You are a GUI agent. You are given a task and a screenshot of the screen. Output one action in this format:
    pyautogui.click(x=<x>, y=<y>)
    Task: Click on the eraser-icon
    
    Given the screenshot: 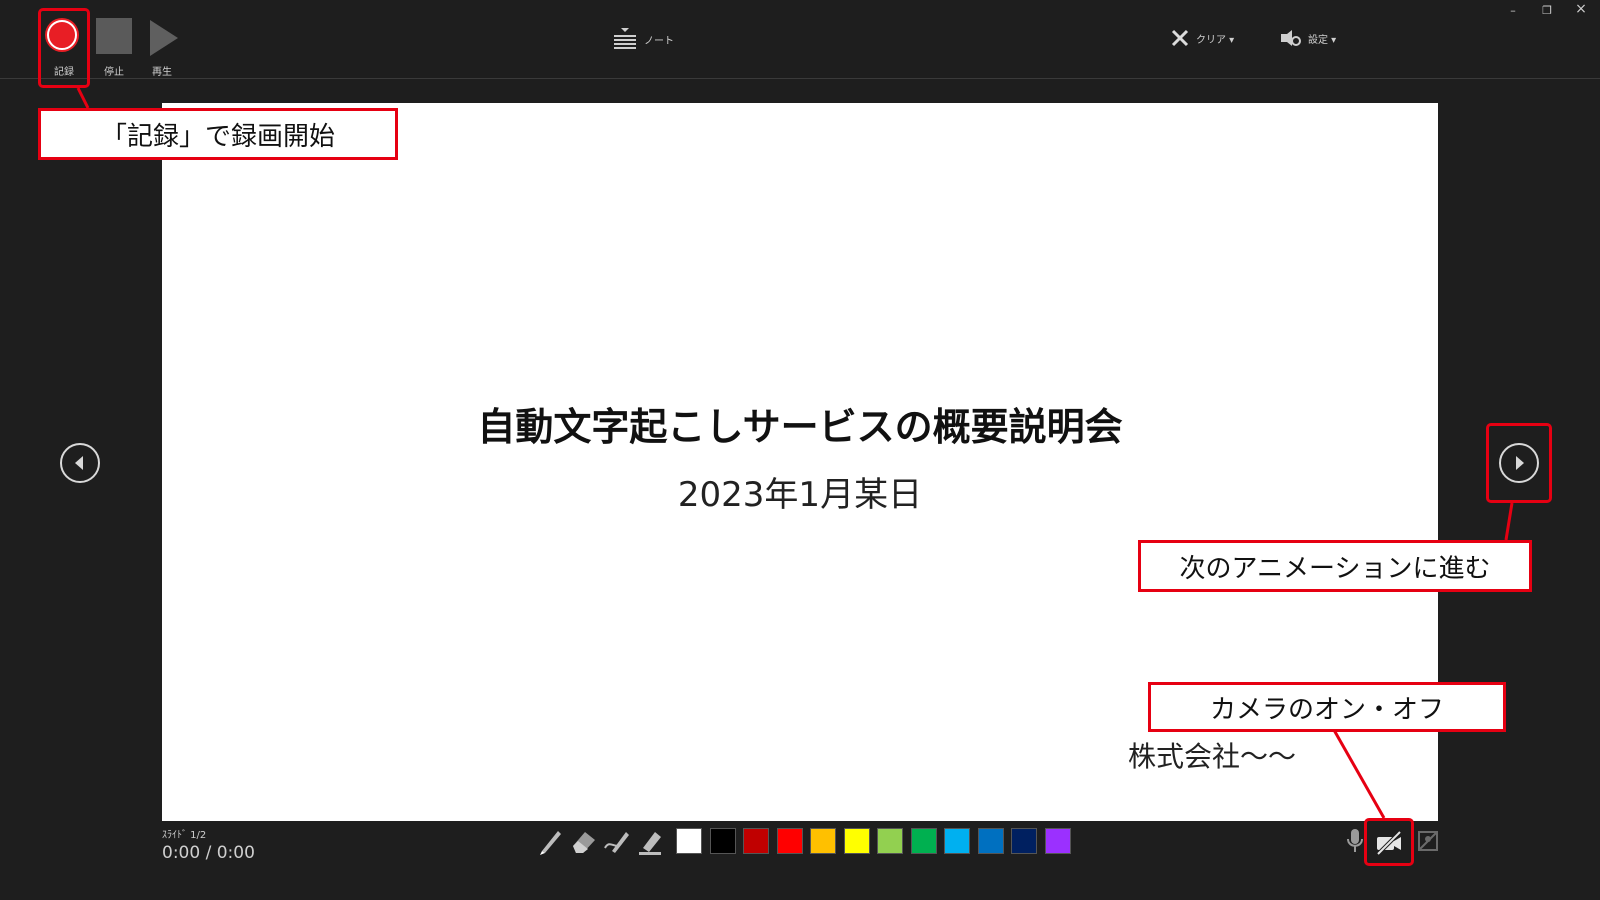 What is the action you would take?
    pyautogui.click(x=584, y=842)
    